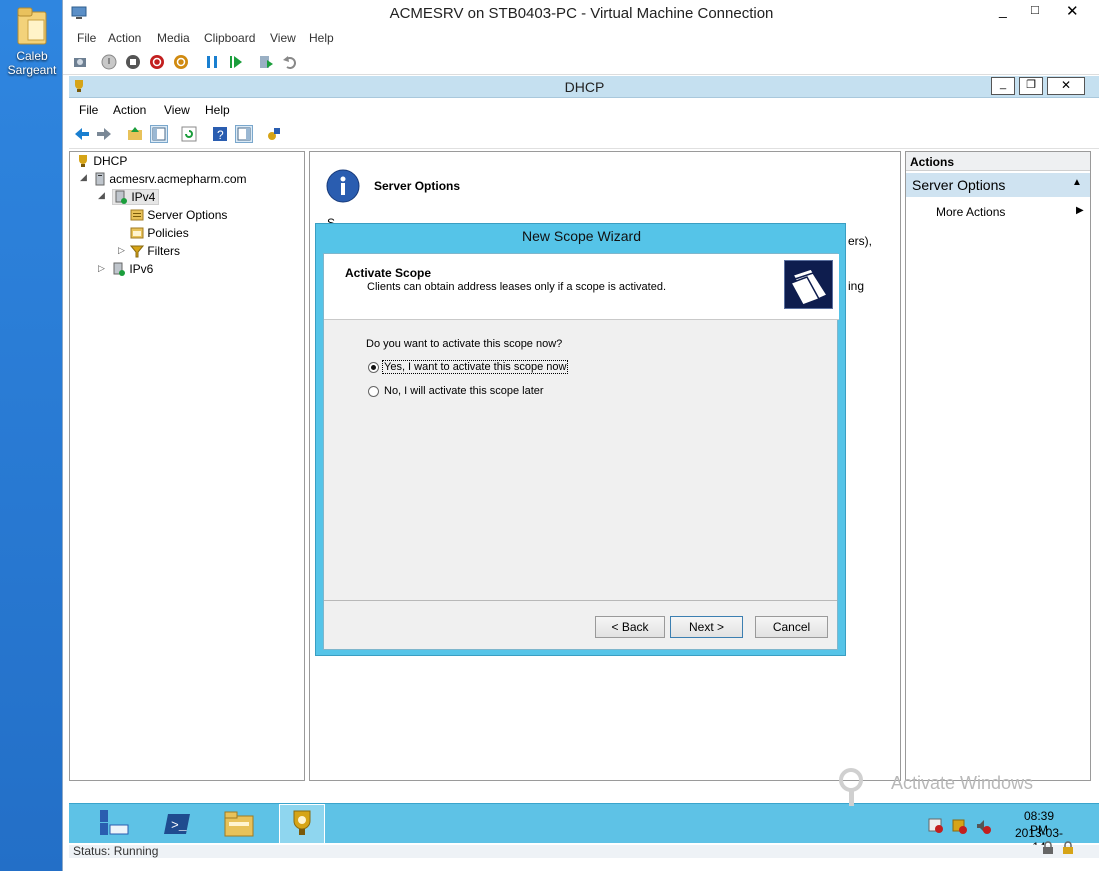 The height and width of the screenshot is (871, 1099). I want to click on vm-menu-action: Action, so click(124, 38).